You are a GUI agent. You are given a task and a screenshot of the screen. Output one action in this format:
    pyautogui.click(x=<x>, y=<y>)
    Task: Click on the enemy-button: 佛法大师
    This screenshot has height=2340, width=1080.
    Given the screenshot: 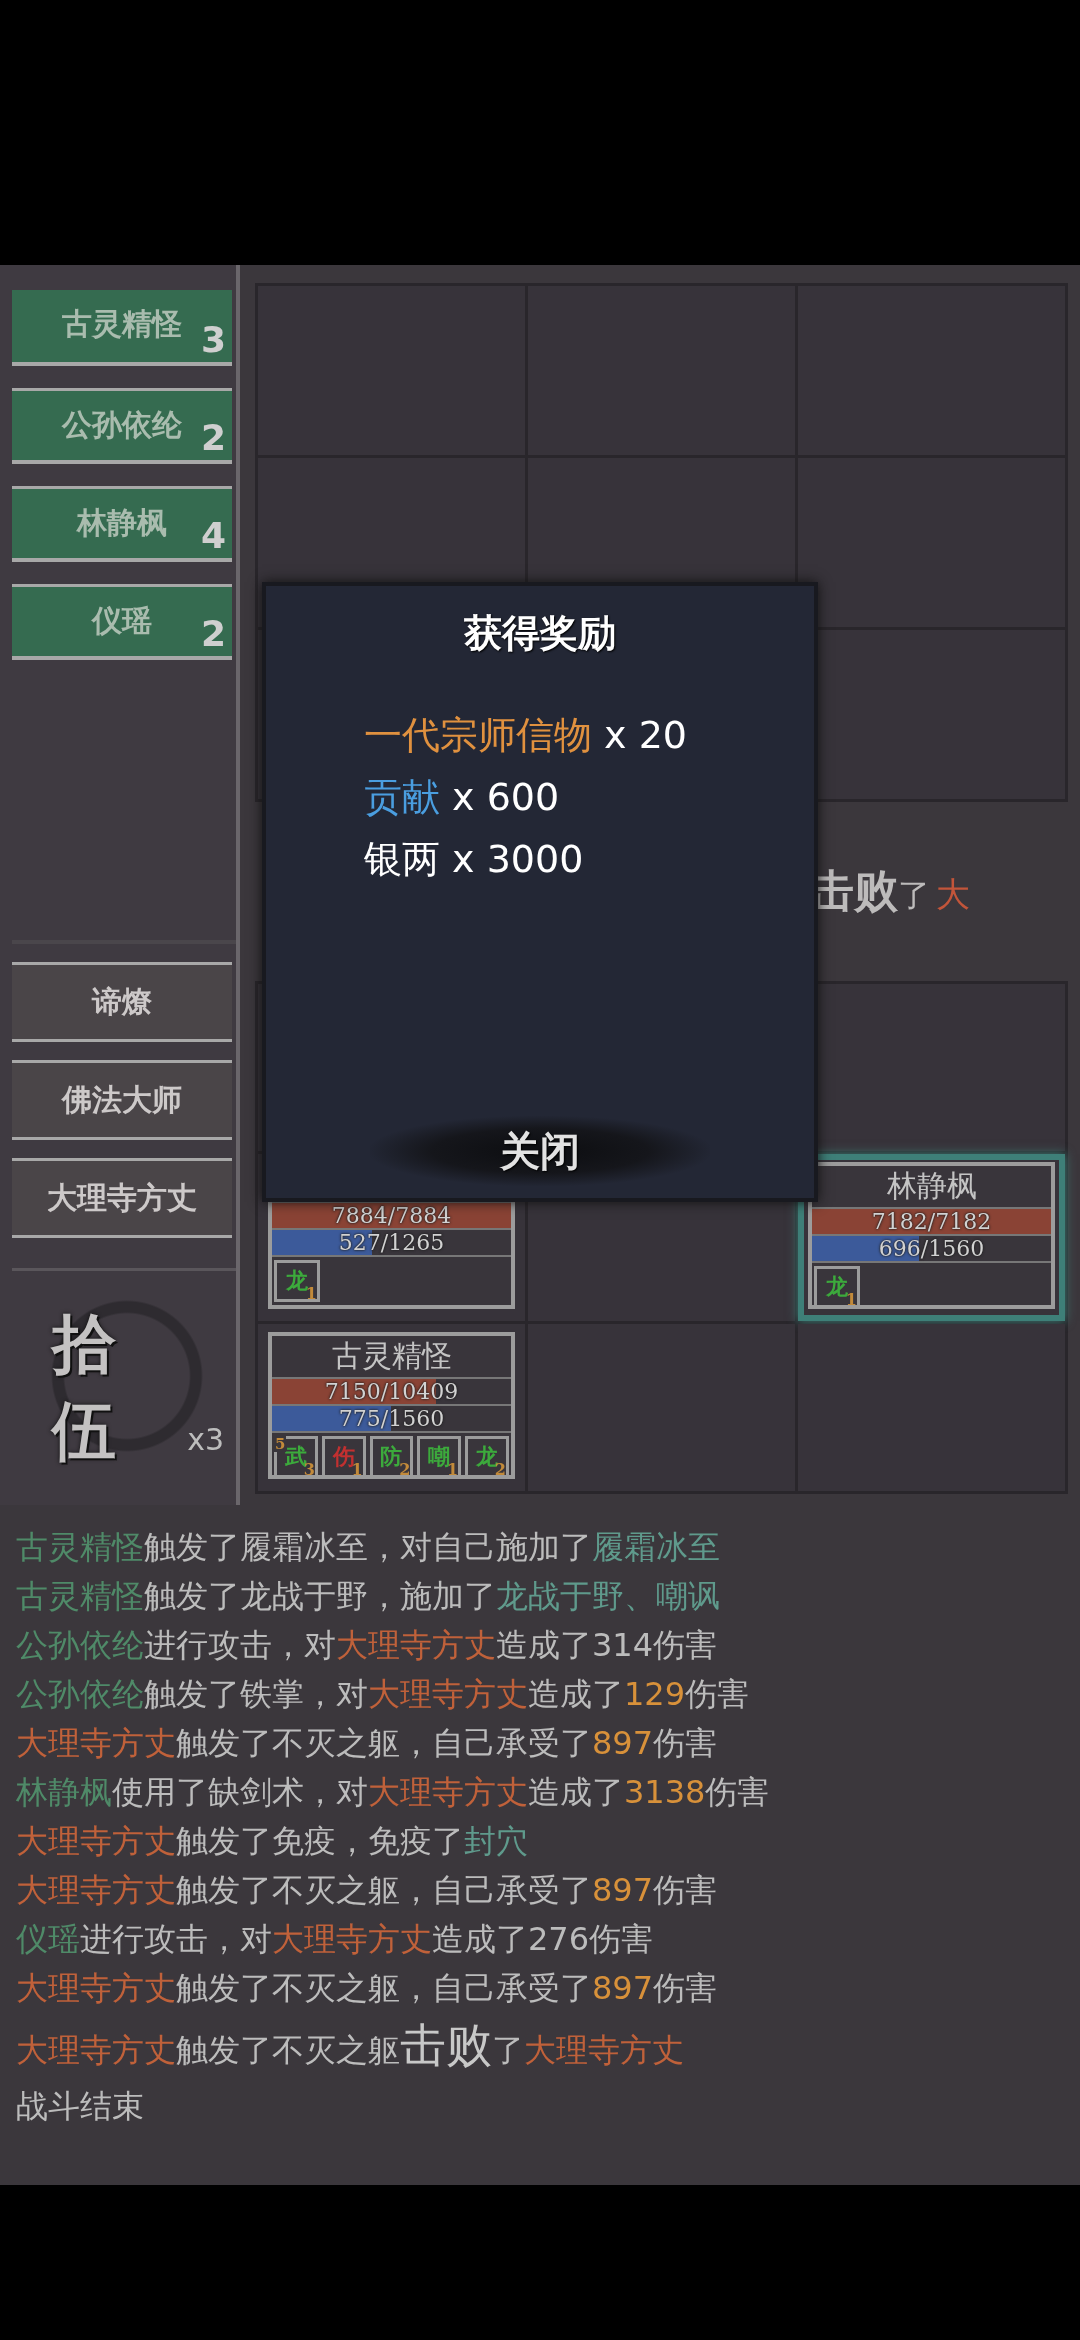 What is the action you would take?
    pyautogui.click(x=122, y=1100)
    